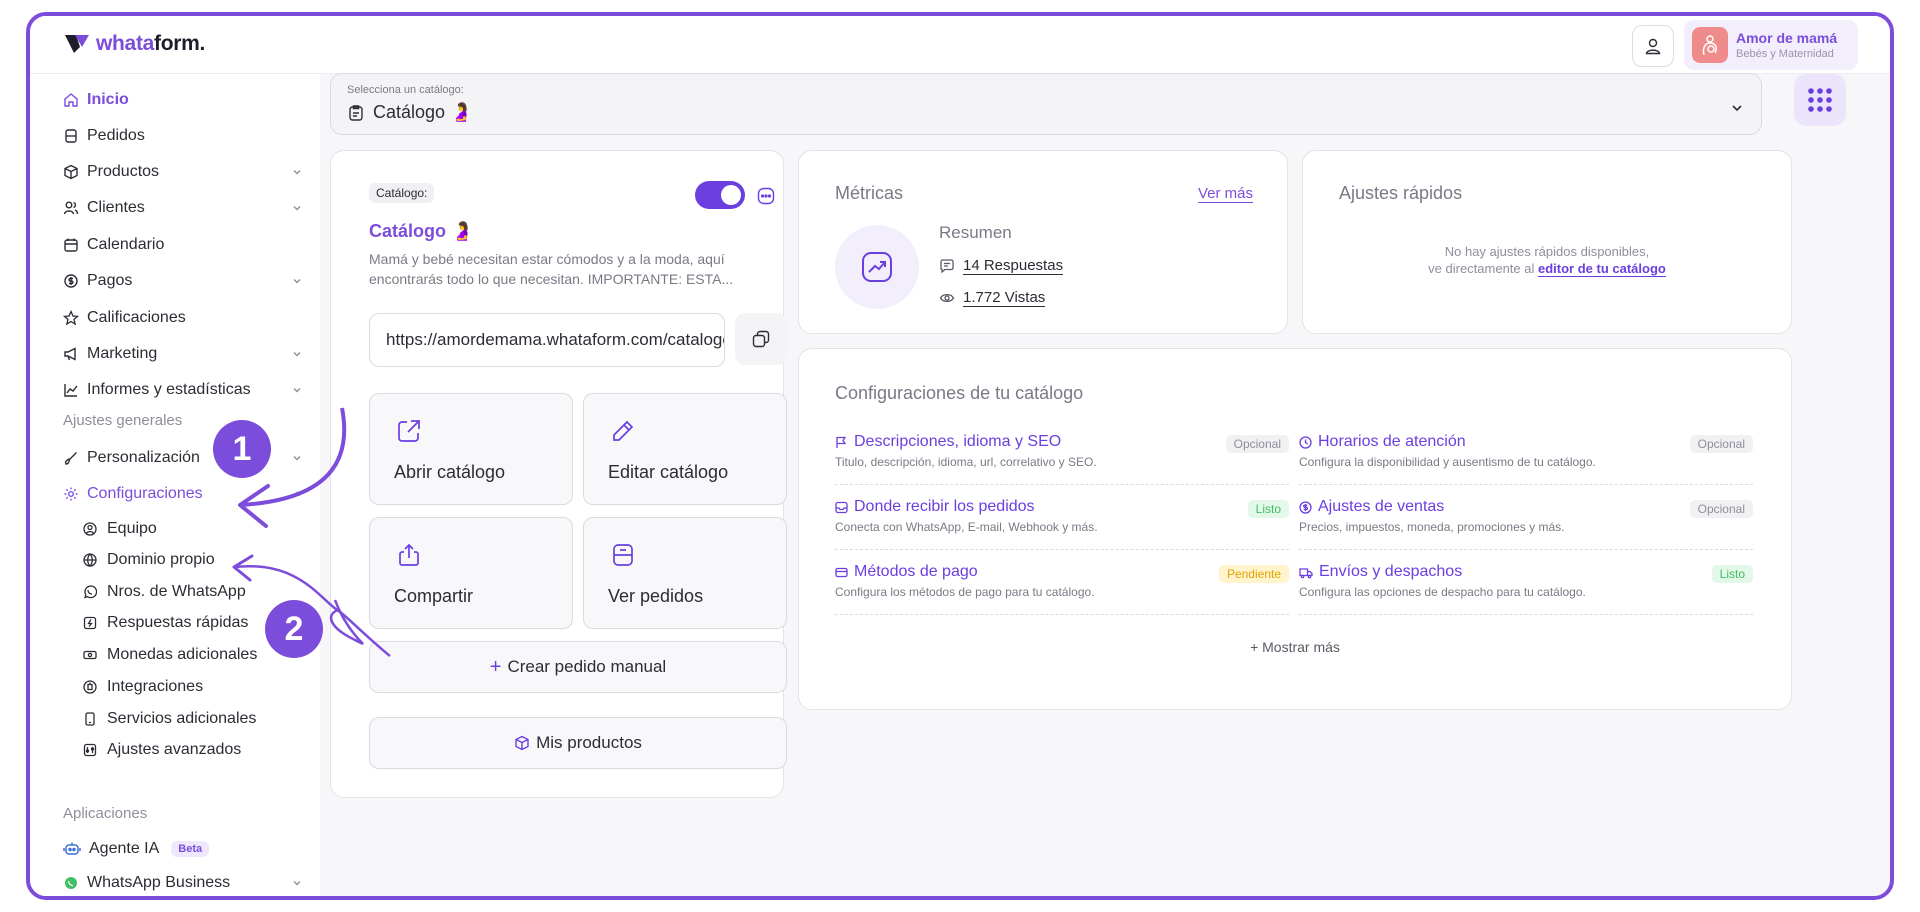 Image resolution: width=1920 pixels, height=912 pixels. I want to click on step-1-badge: 1, so click(242, 449).